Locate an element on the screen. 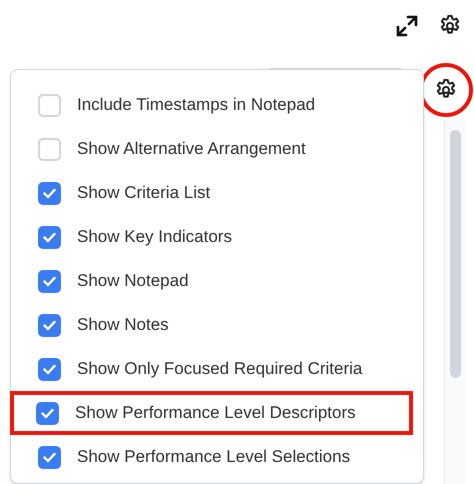 This screenshot has width=474, height=484. menu-item: Show Alternative Arrangement is located at coordinates (217, 149).